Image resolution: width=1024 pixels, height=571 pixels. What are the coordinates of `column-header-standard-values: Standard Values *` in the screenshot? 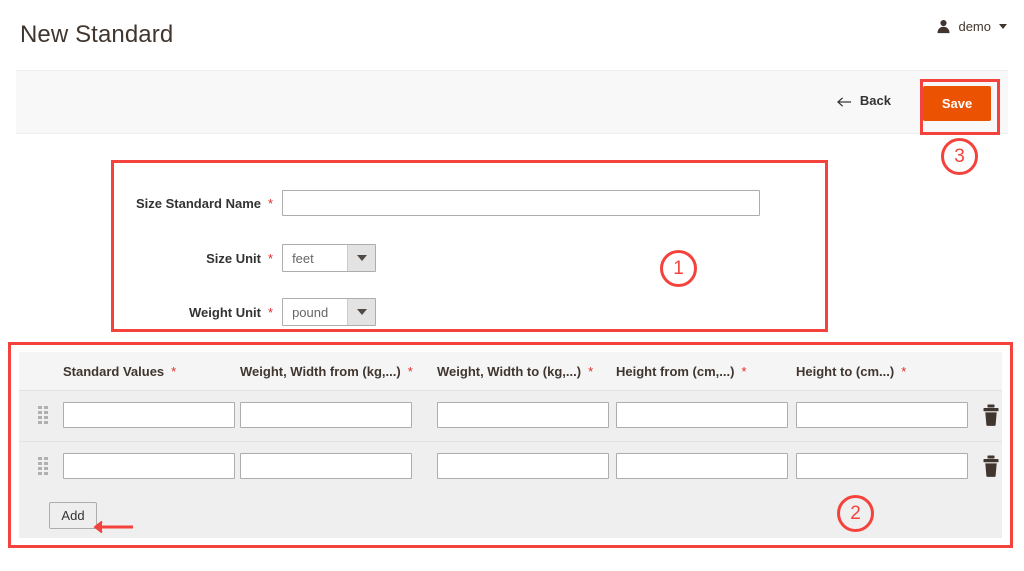 It's located at (124, 371).